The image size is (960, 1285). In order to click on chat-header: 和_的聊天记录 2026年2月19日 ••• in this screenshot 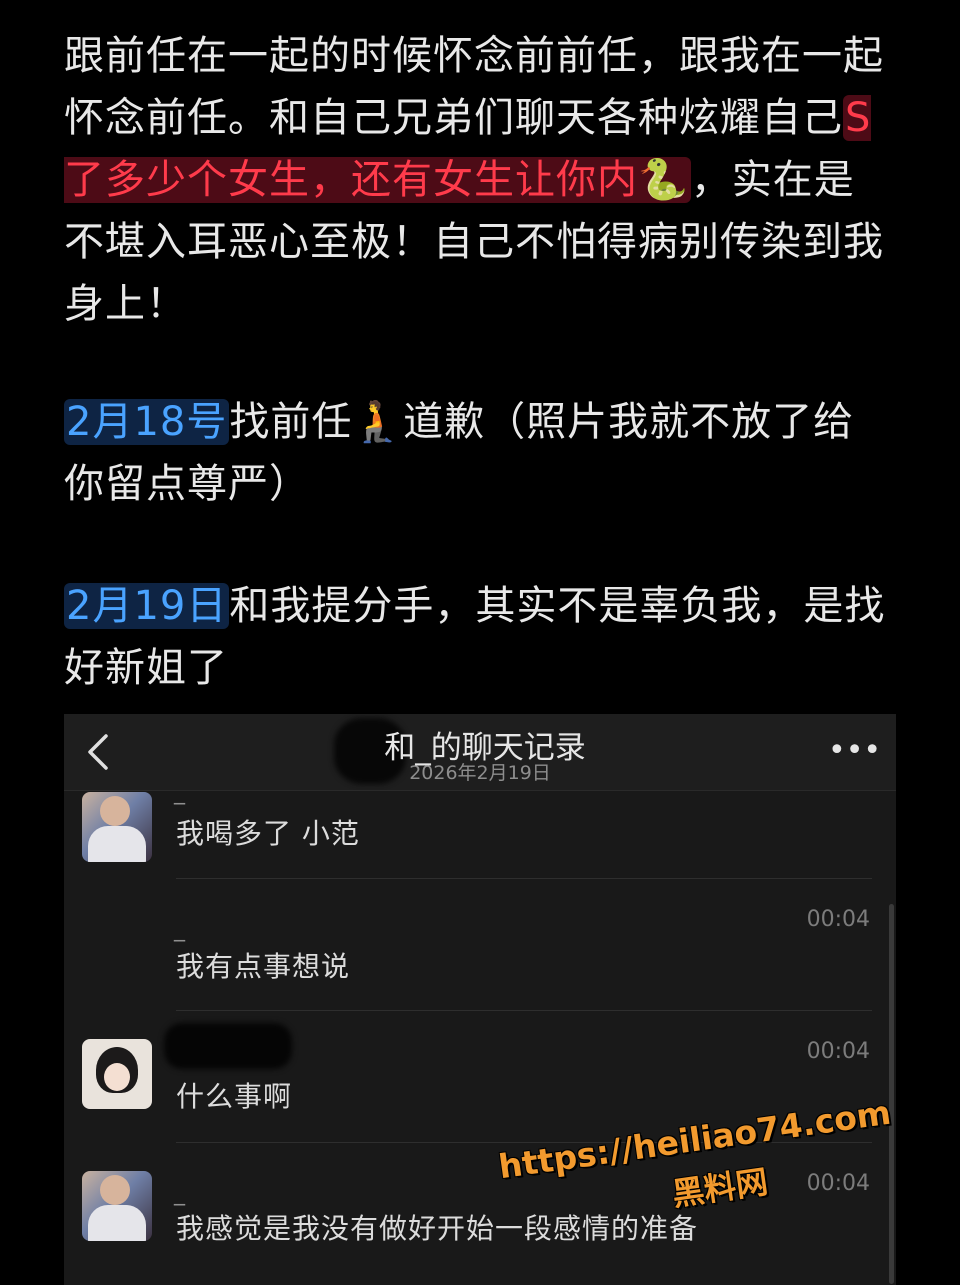, I will do `click(480, 752)`.